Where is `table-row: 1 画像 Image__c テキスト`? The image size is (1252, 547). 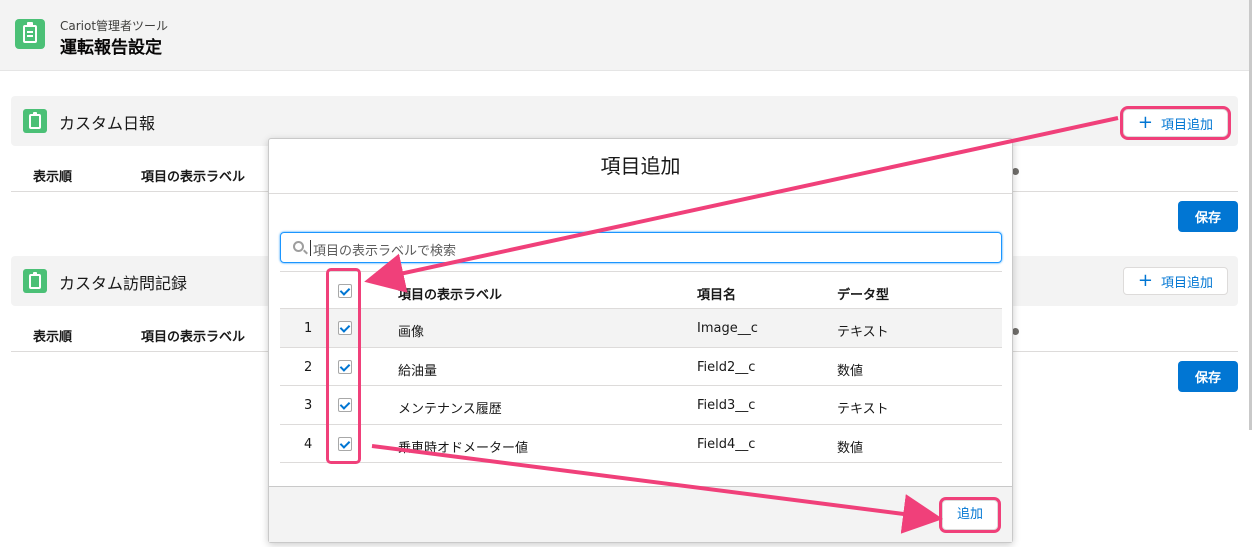
table-row: 1 画像 Image__c テキスト is located at coordinates (641, 328).